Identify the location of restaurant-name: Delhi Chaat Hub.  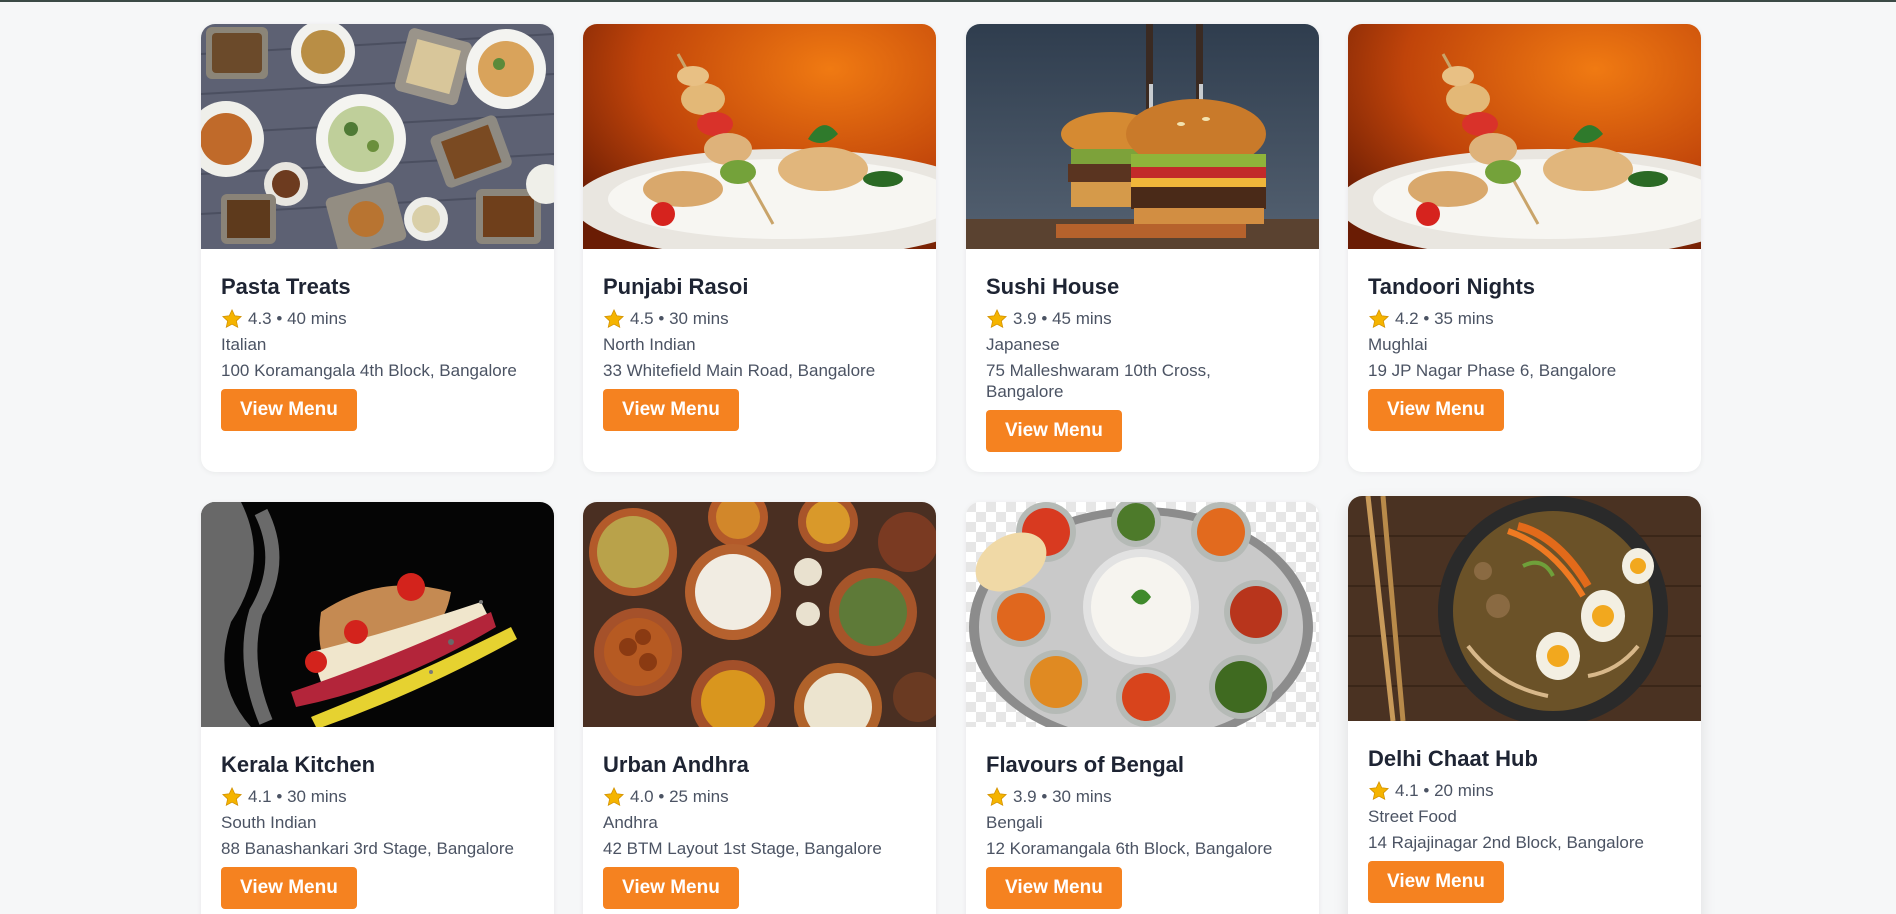
(1453, 758).